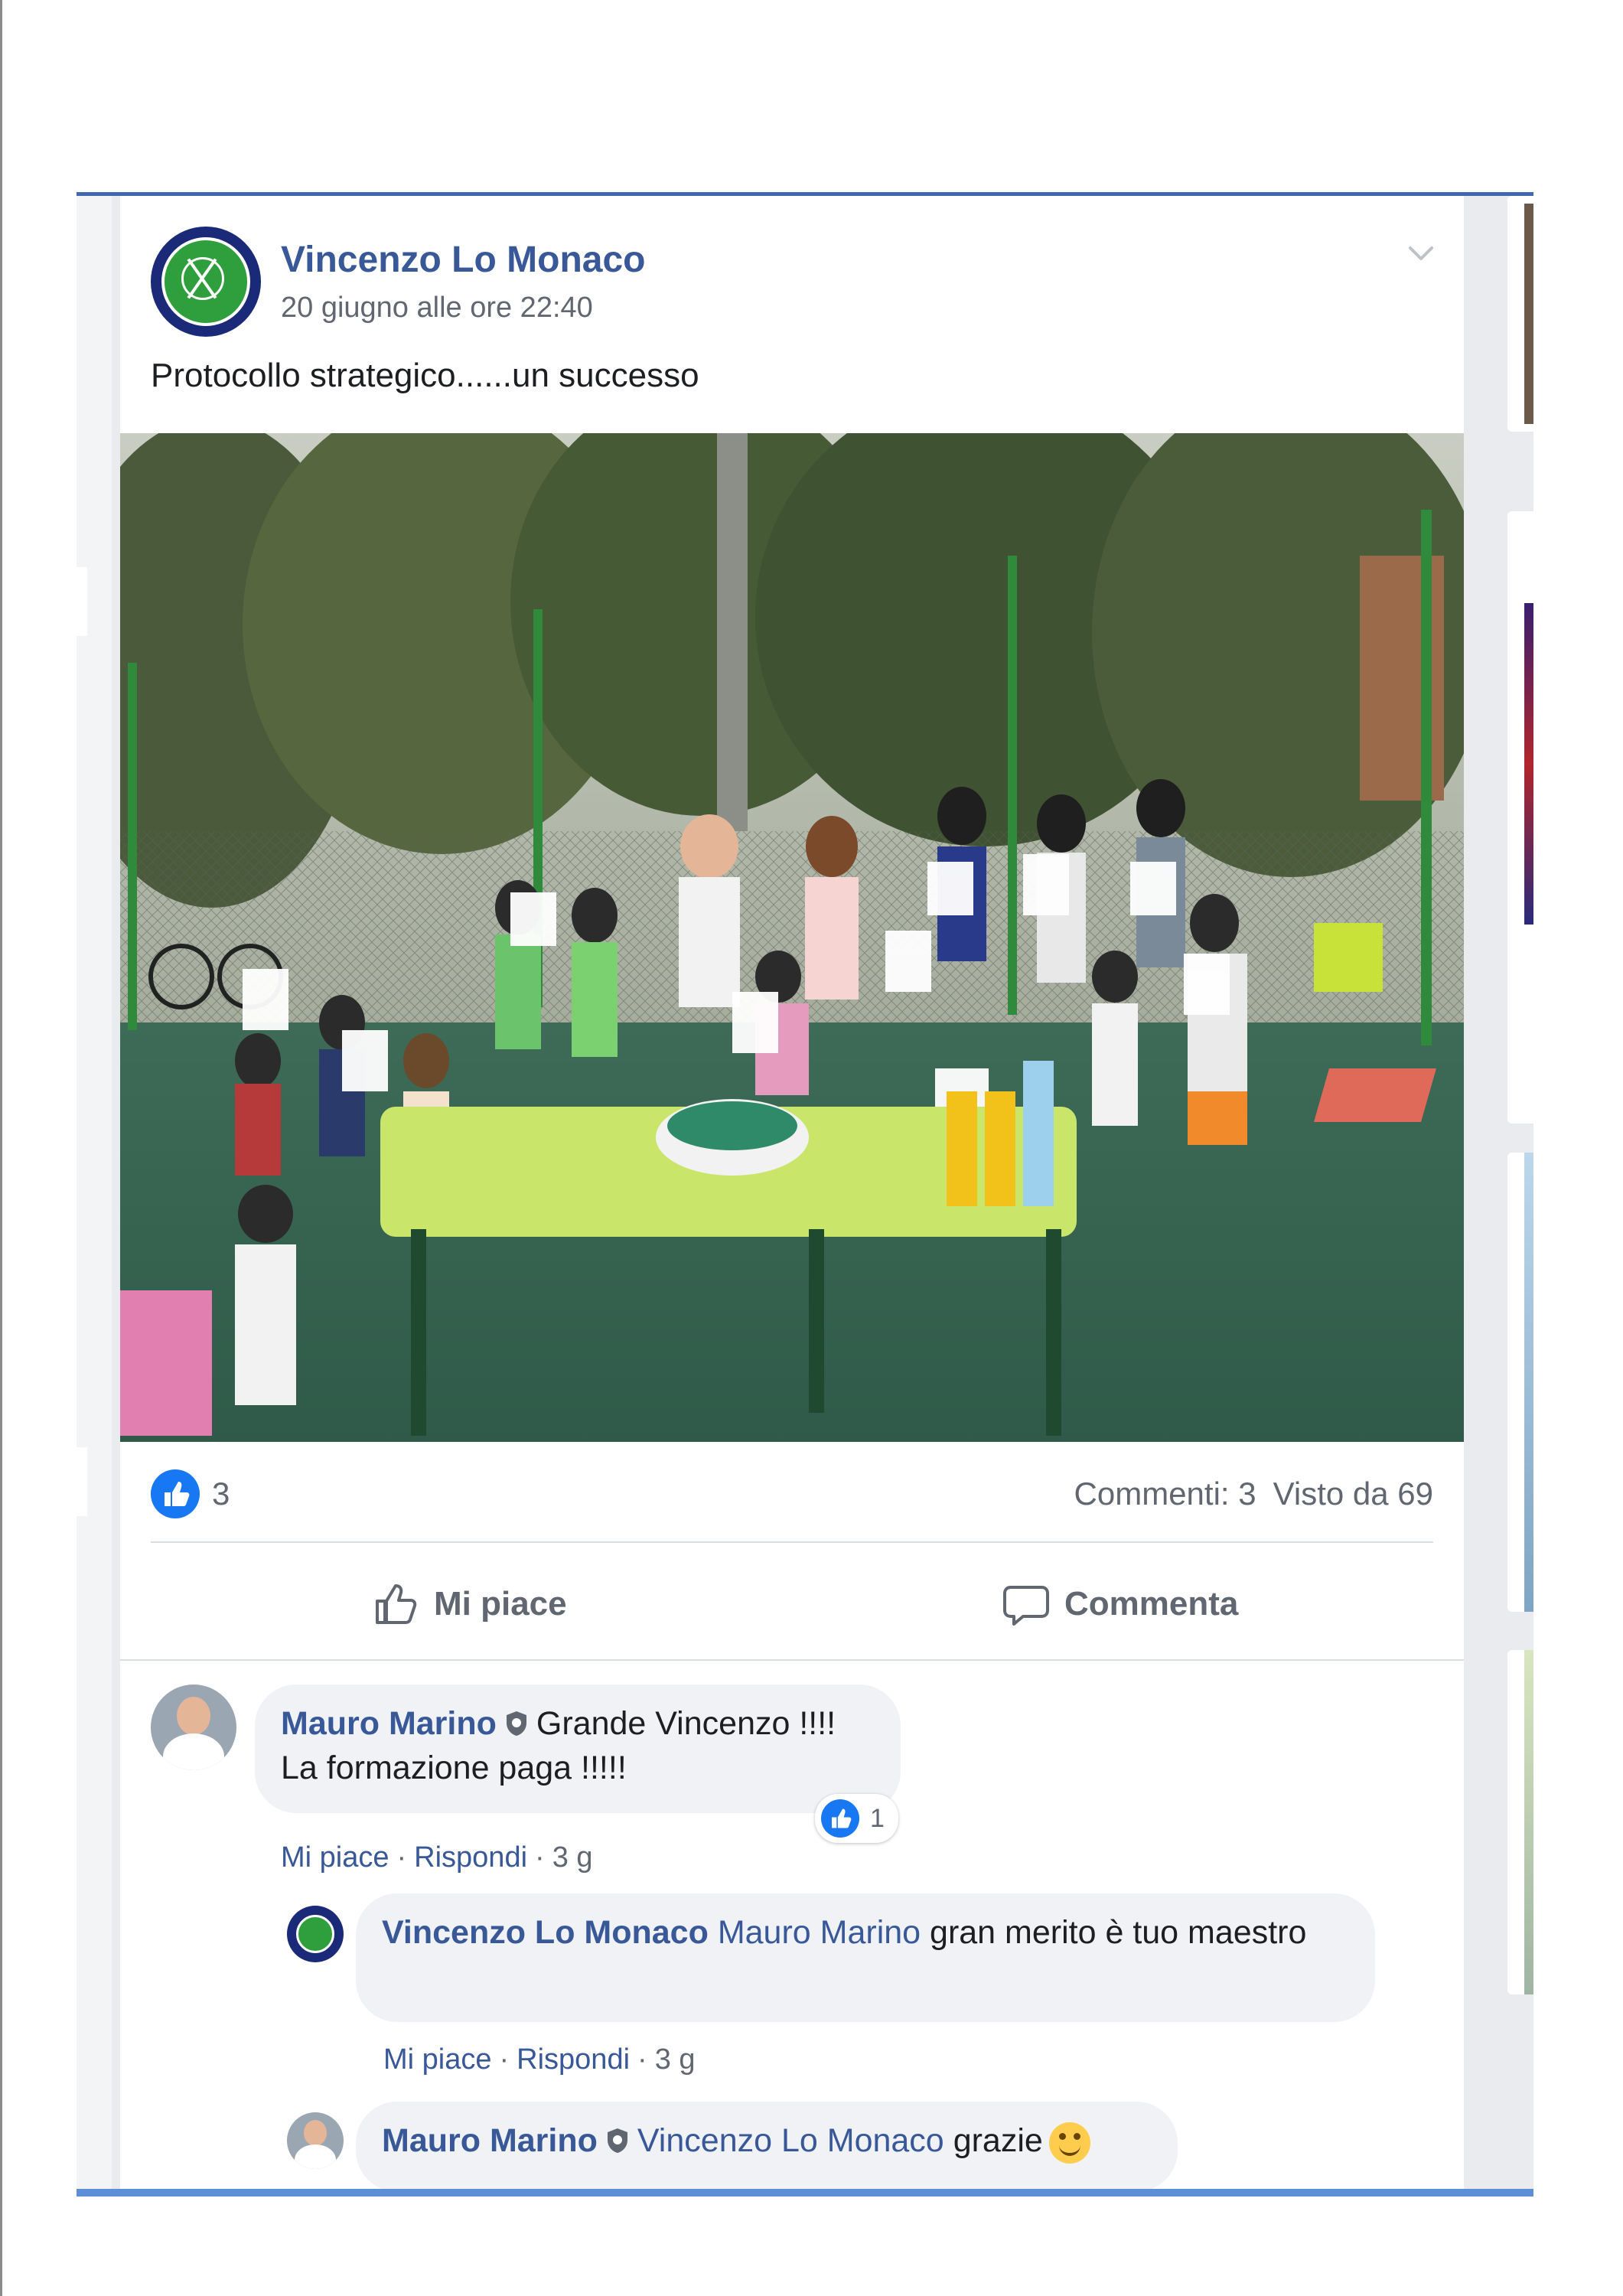 Image resolution: width=1623 pixels, height=2296 pixels. I want to click on window-left-border, so click(1, 1148).